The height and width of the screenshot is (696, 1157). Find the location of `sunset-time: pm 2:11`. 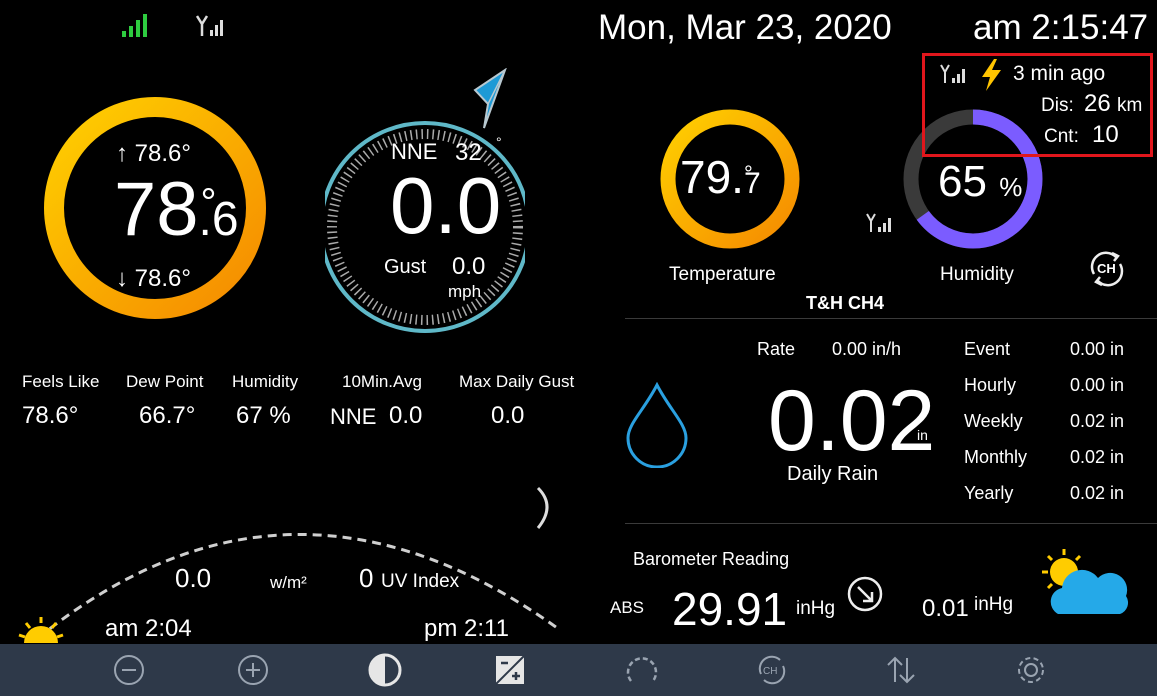

sunset-time: pm 2:11 is located at coordinates (466, 628).